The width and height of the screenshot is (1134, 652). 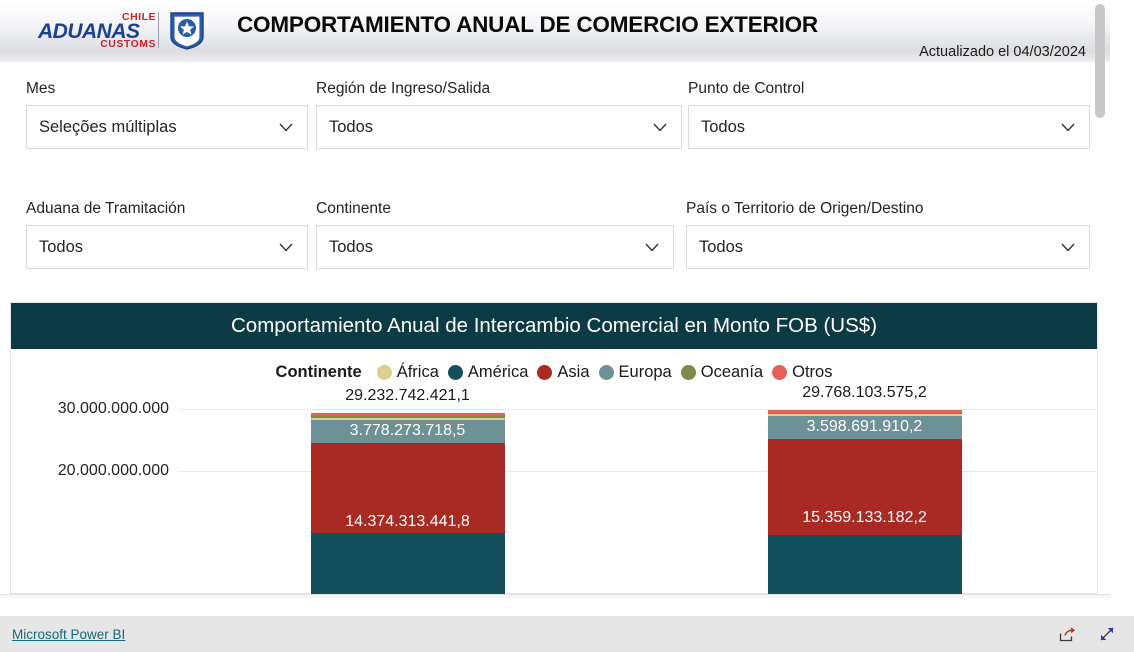 I want to click on slicer-label: Aduana de Tramitación, so click(x=106, y=208).